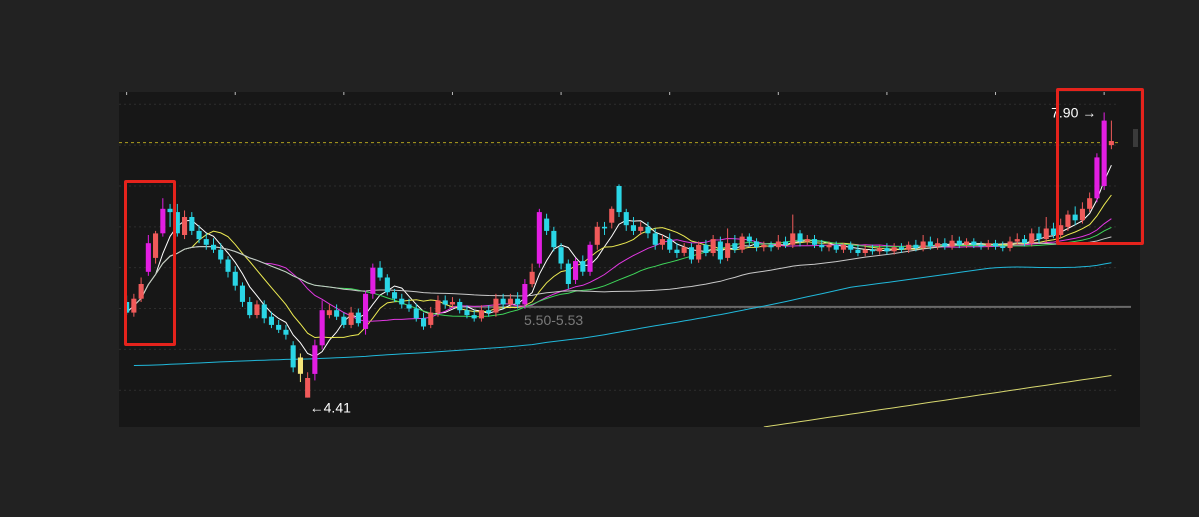 The width and height of the screenshot is (1199, 517). What do you see at coordinates (553, 320) in the screenshot?
I see `level-label: 5.50-5.53` at bounding box center [553, 320].